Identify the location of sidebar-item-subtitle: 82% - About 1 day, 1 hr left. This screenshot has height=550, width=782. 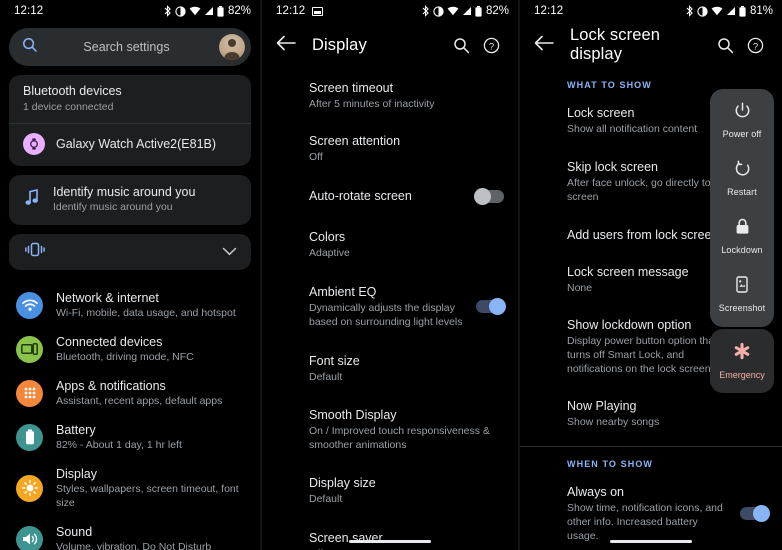
(119, 445).